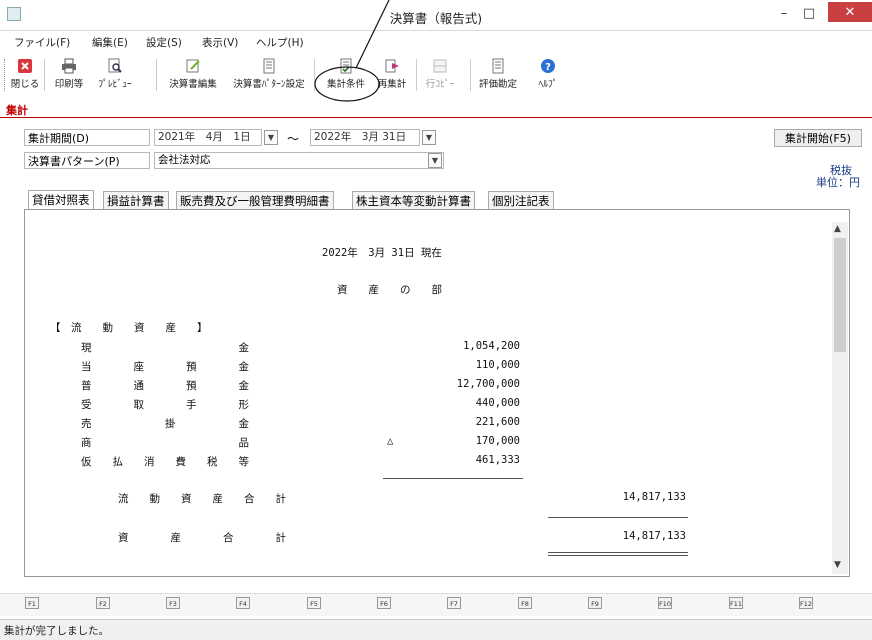 Image resolution: width=872 pixels, height=640 pixels. I want to click on f10-key: F10, so click(665, 603).